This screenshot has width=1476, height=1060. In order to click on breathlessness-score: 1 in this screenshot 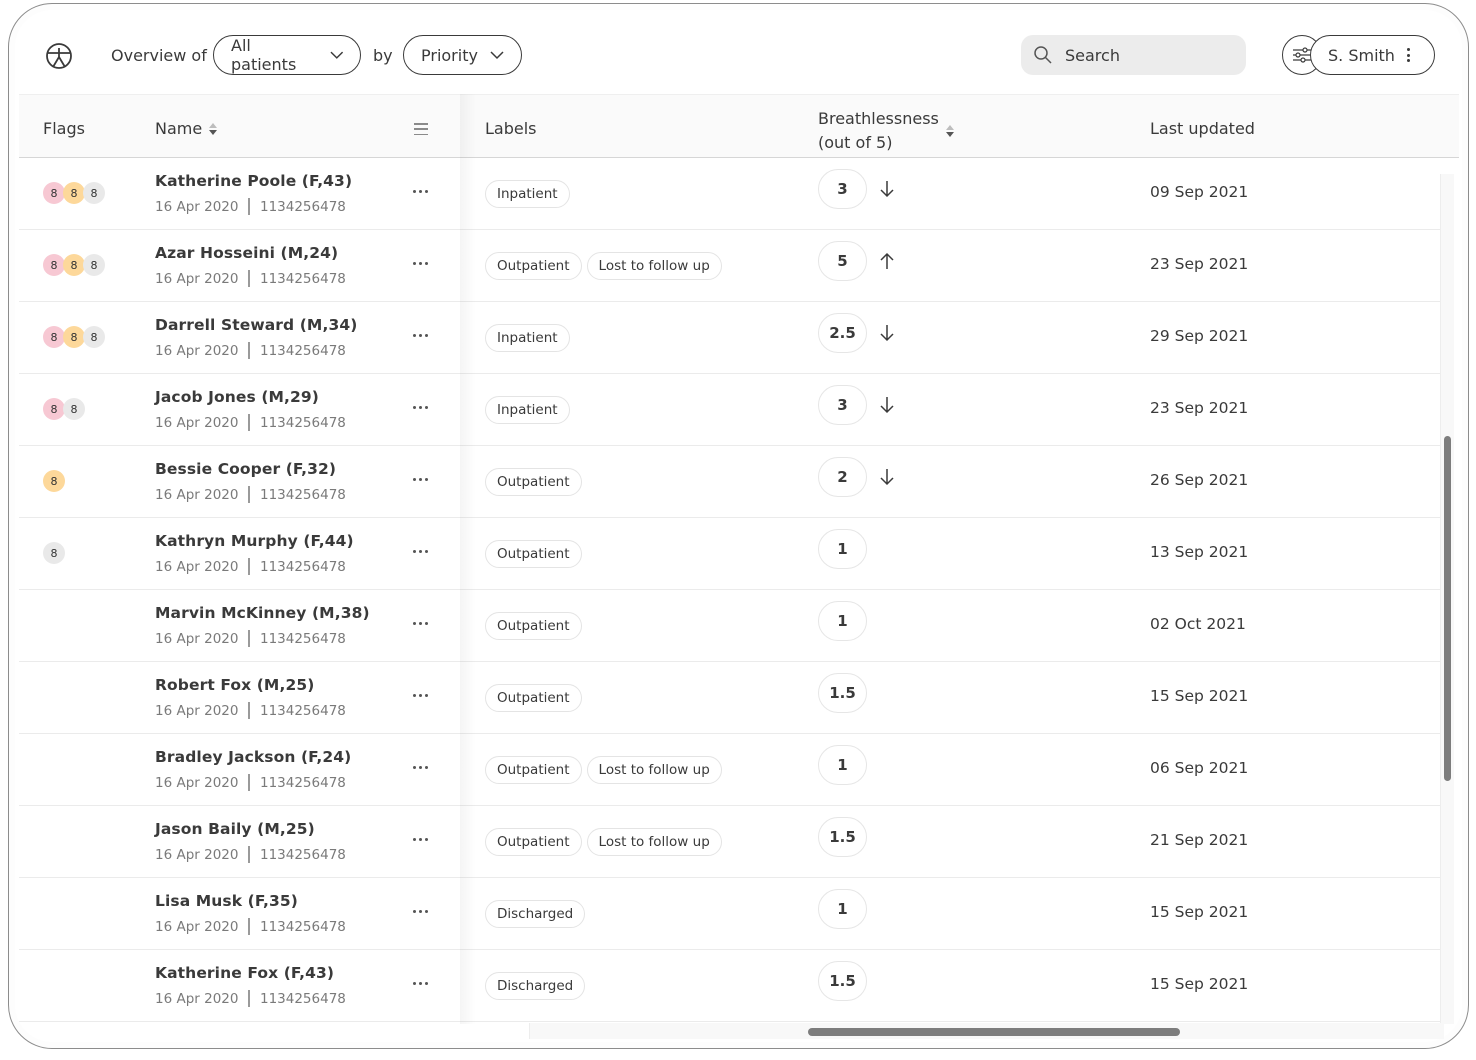, I will do `click(842, 765)`.